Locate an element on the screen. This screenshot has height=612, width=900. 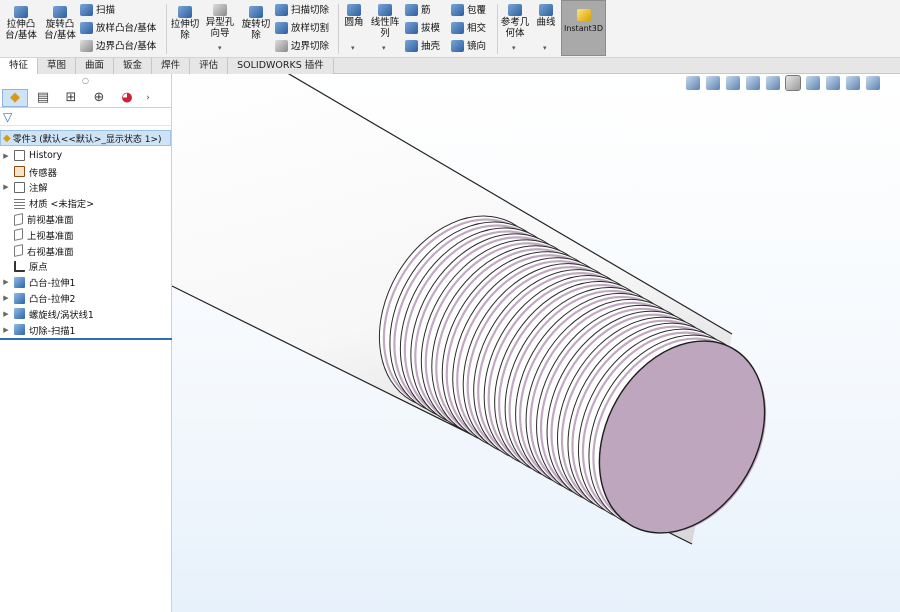
extrude-boss-label: 拉伸凸台/基体 is located at coordinates (21, 30).